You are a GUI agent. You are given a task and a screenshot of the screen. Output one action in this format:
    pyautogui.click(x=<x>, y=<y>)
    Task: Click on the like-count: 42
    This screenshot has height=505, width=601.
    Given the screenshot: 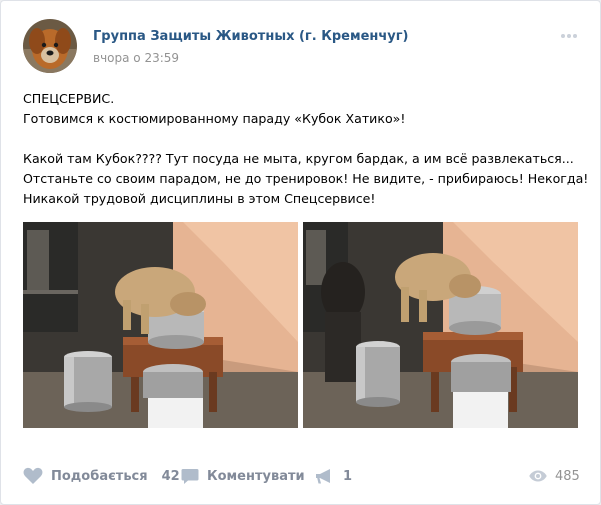 What is the action you would take?
    pyautogui.click(x=170, y=476)
    